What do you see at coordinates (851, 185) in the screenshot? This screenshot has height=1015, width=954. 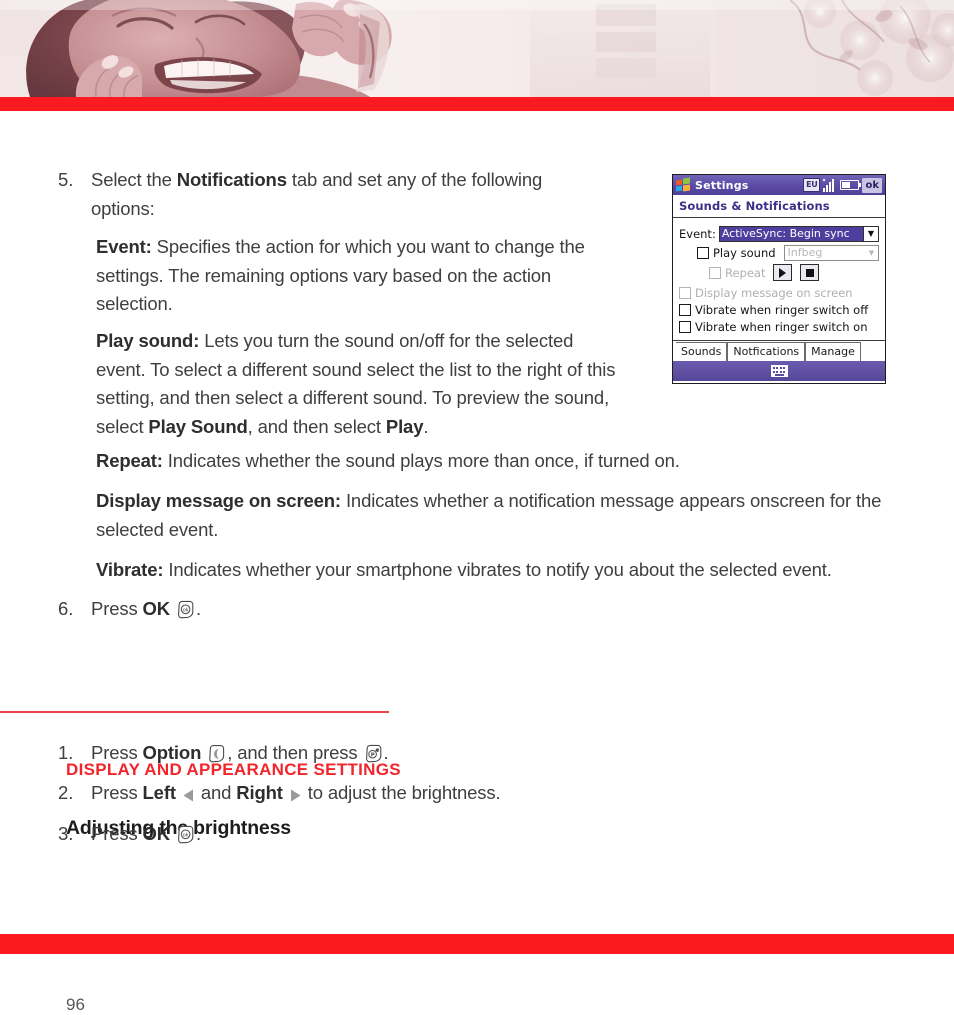 I see `battery-icon` at bounding box center [851, 185].